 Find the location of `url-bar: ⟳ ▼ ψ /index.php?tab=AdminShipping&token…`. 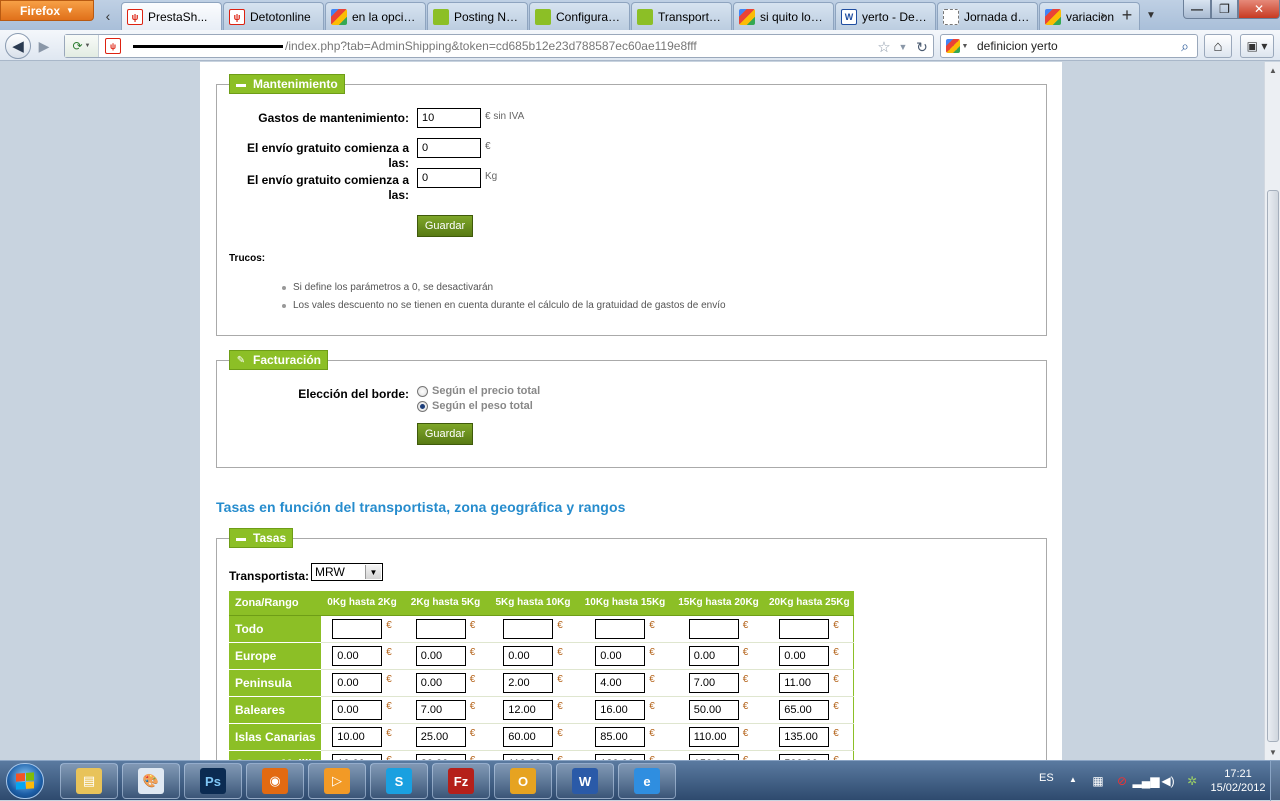

url-bar: ⟳ ▼ ψ /index.php?tab=AdminShipping&token… is located at coordinates (499, 46).